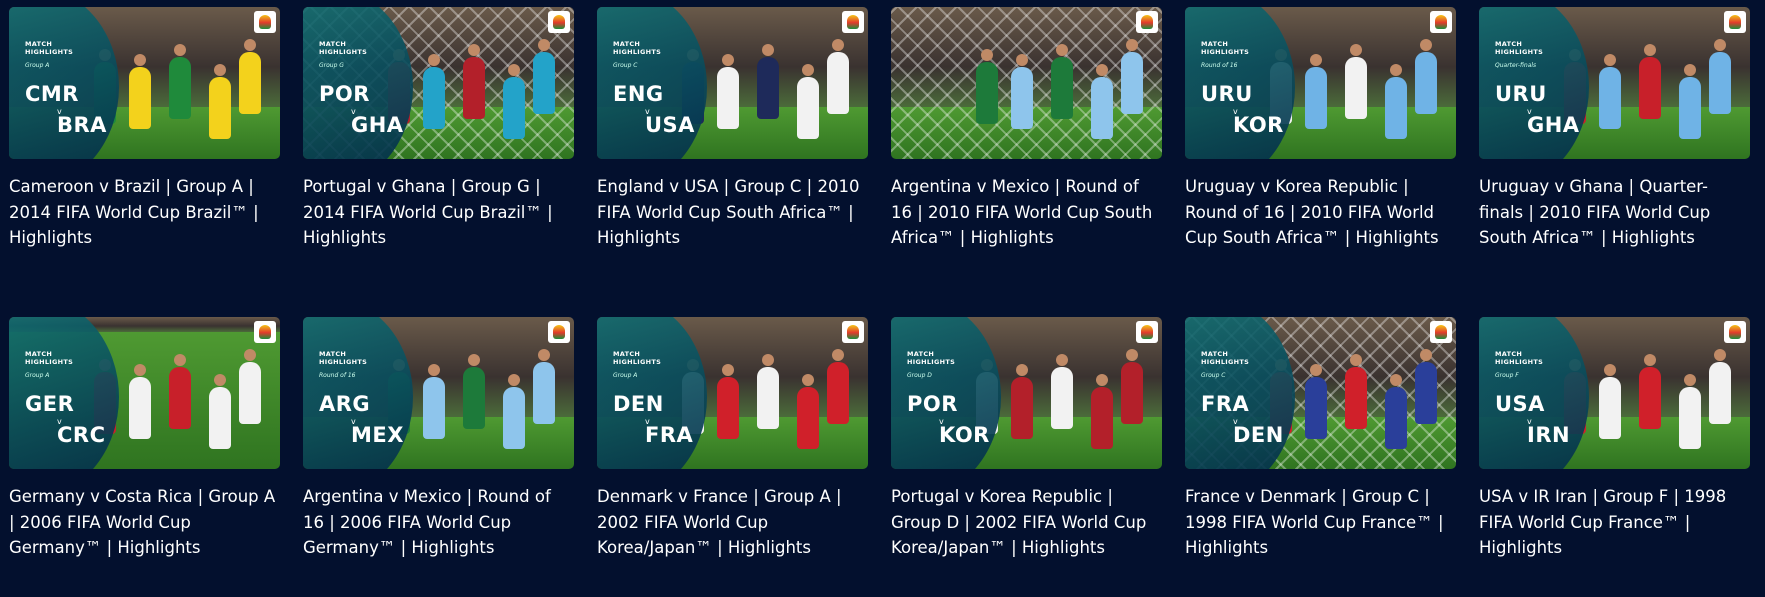 The image size is (1765, 597). Describe the element at coordinates (668, 88) in the screenshot. I see `overlay-text: MATCH HIGHLIGHTS Group C ENG v USA` at that location.